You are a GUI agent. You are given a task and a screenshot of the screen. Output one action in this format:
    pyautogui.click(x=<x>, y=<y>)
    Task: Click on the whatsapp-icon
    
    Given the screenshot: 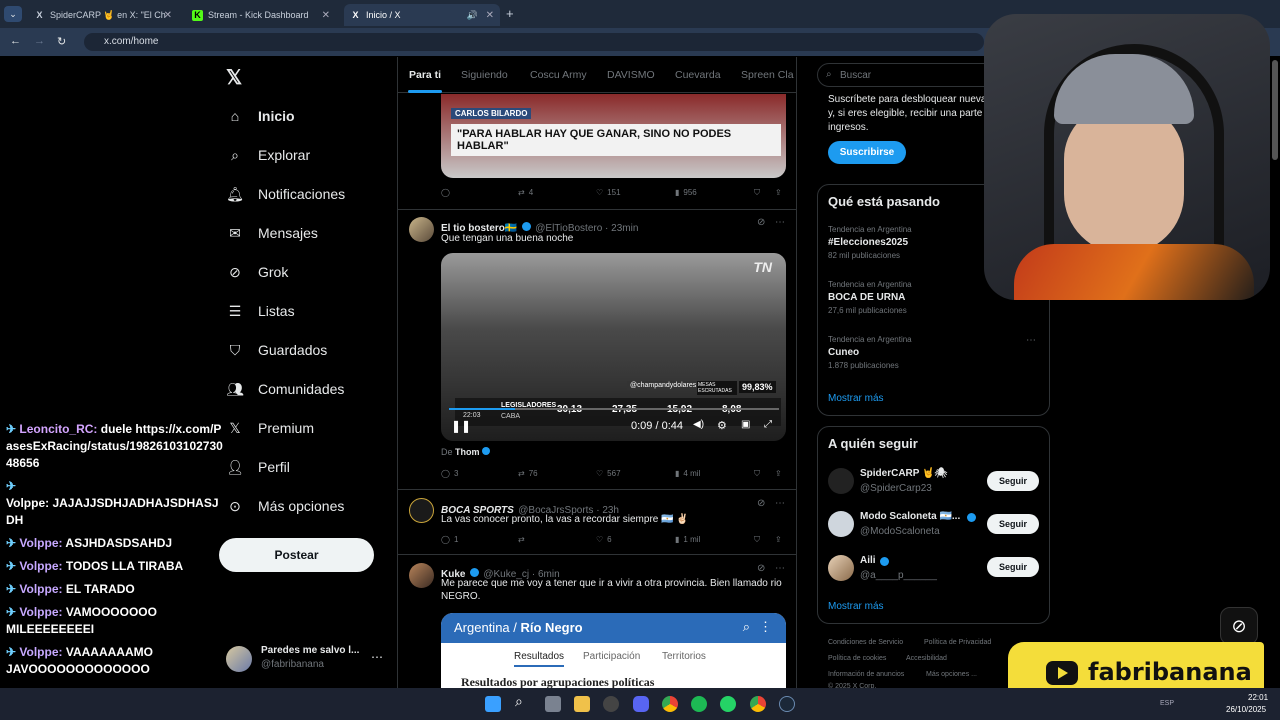 What is the action you would take?
    pyautogui.click(x=728, y=704)
    